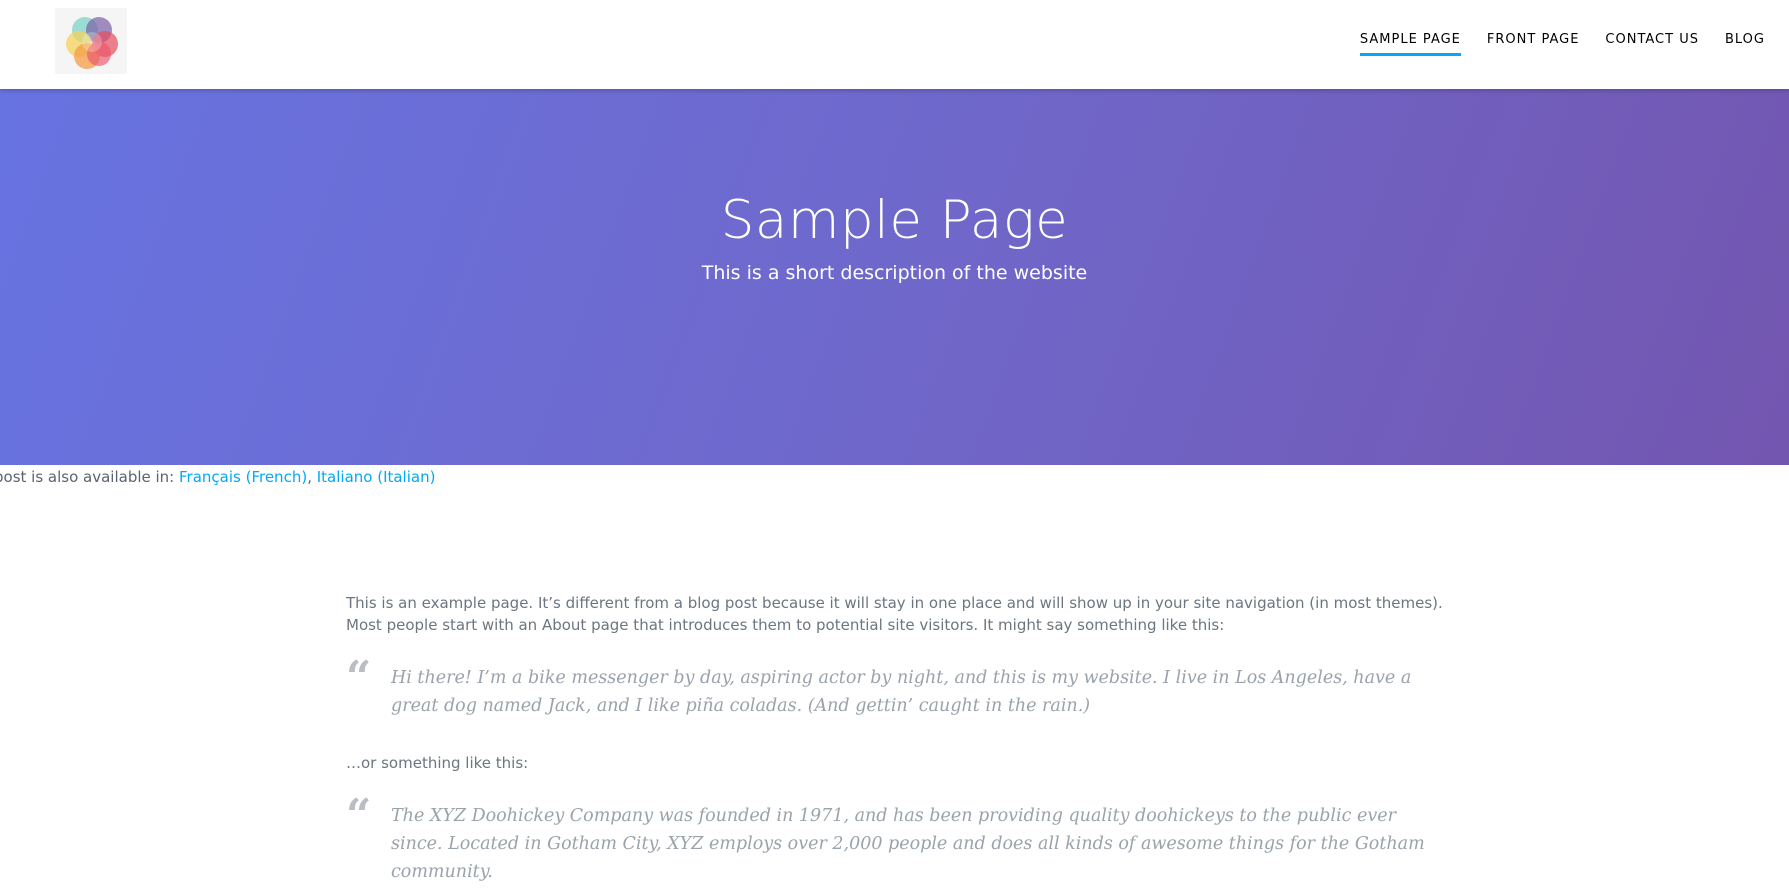 The height and width of the screenshot is (892, 1789). Describe the element at coordinates (1652, 43) in the screenshot. I see `nav-item-contact-us: CONTACT US` at that location.